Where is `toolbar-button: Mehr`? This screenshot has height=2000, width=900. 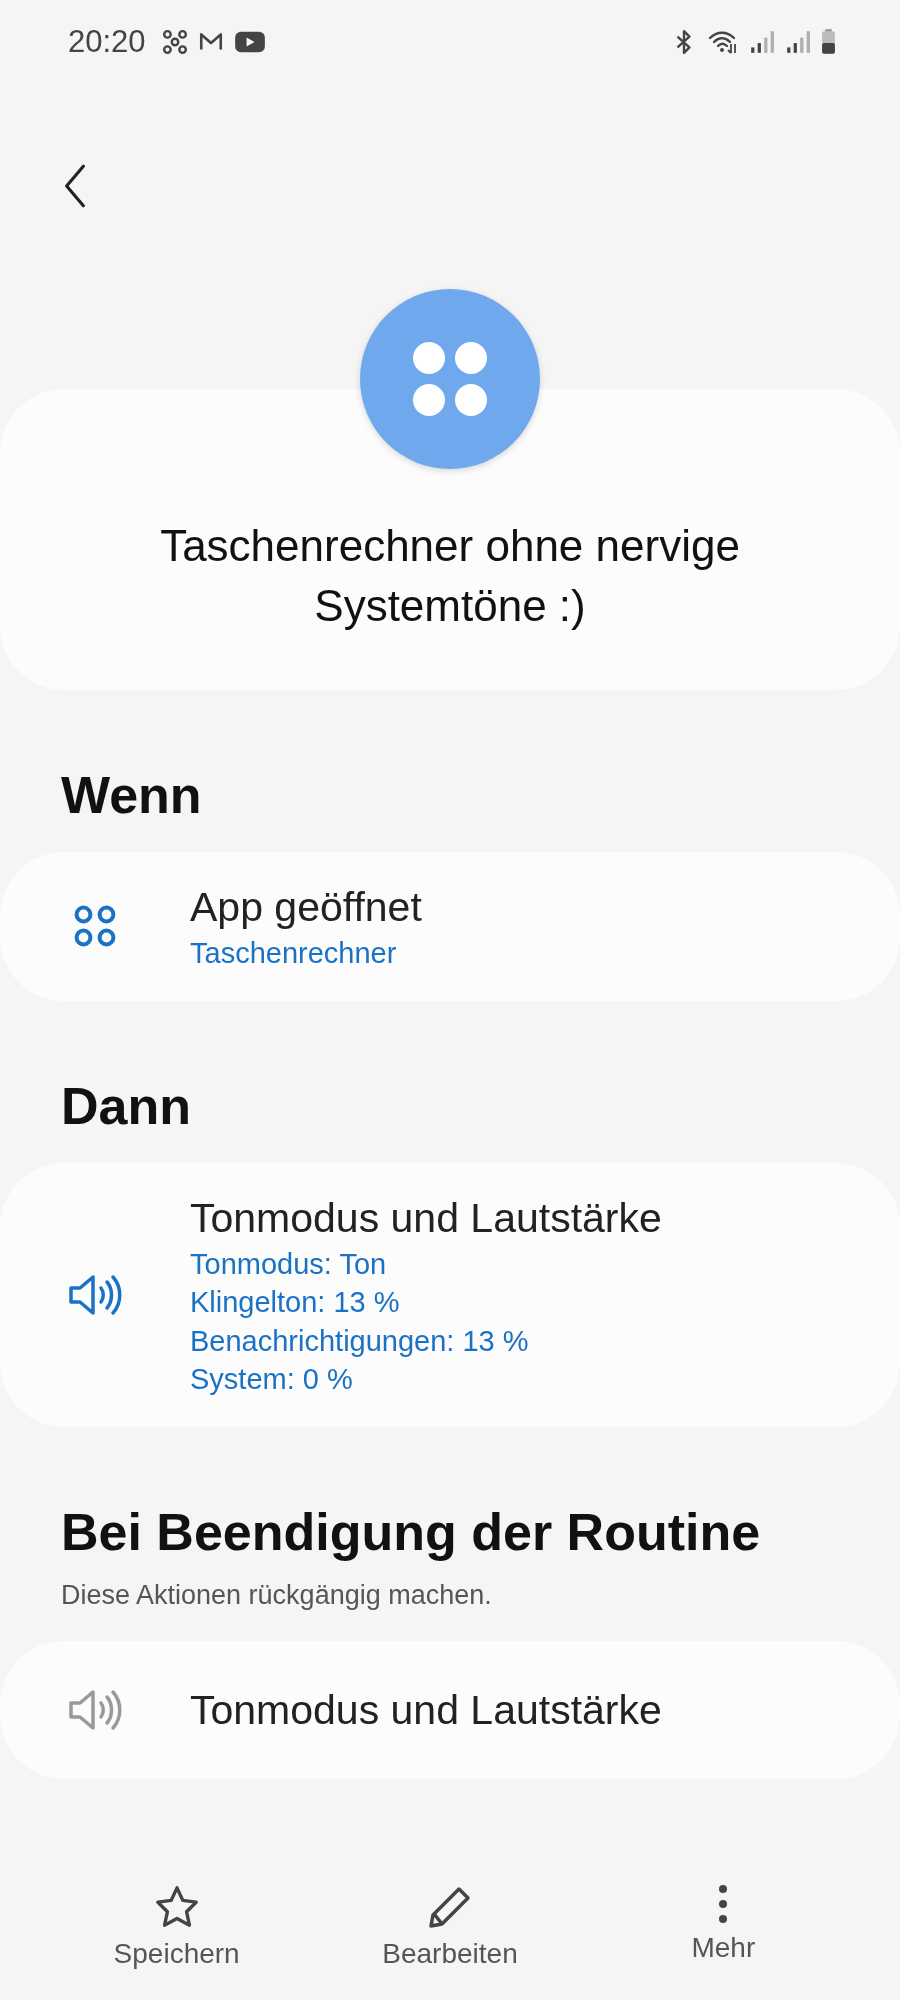
toolbar-button: Mehr is located at coordinates (723, 1927).